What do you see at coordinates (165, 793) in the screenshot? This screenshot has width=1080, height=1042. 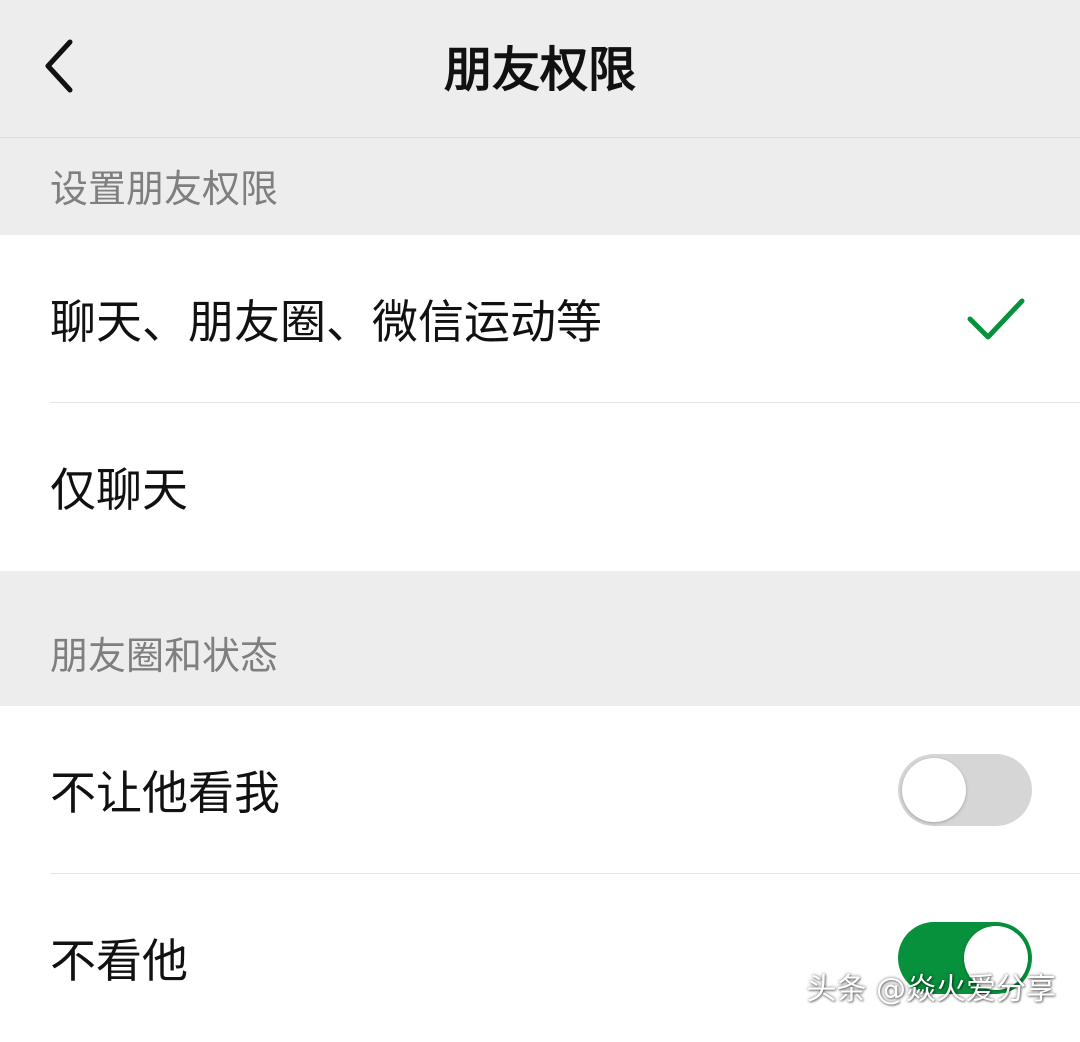 I see `hide-my-posts-label: 不让他看我` at bounding box center [165, 793].